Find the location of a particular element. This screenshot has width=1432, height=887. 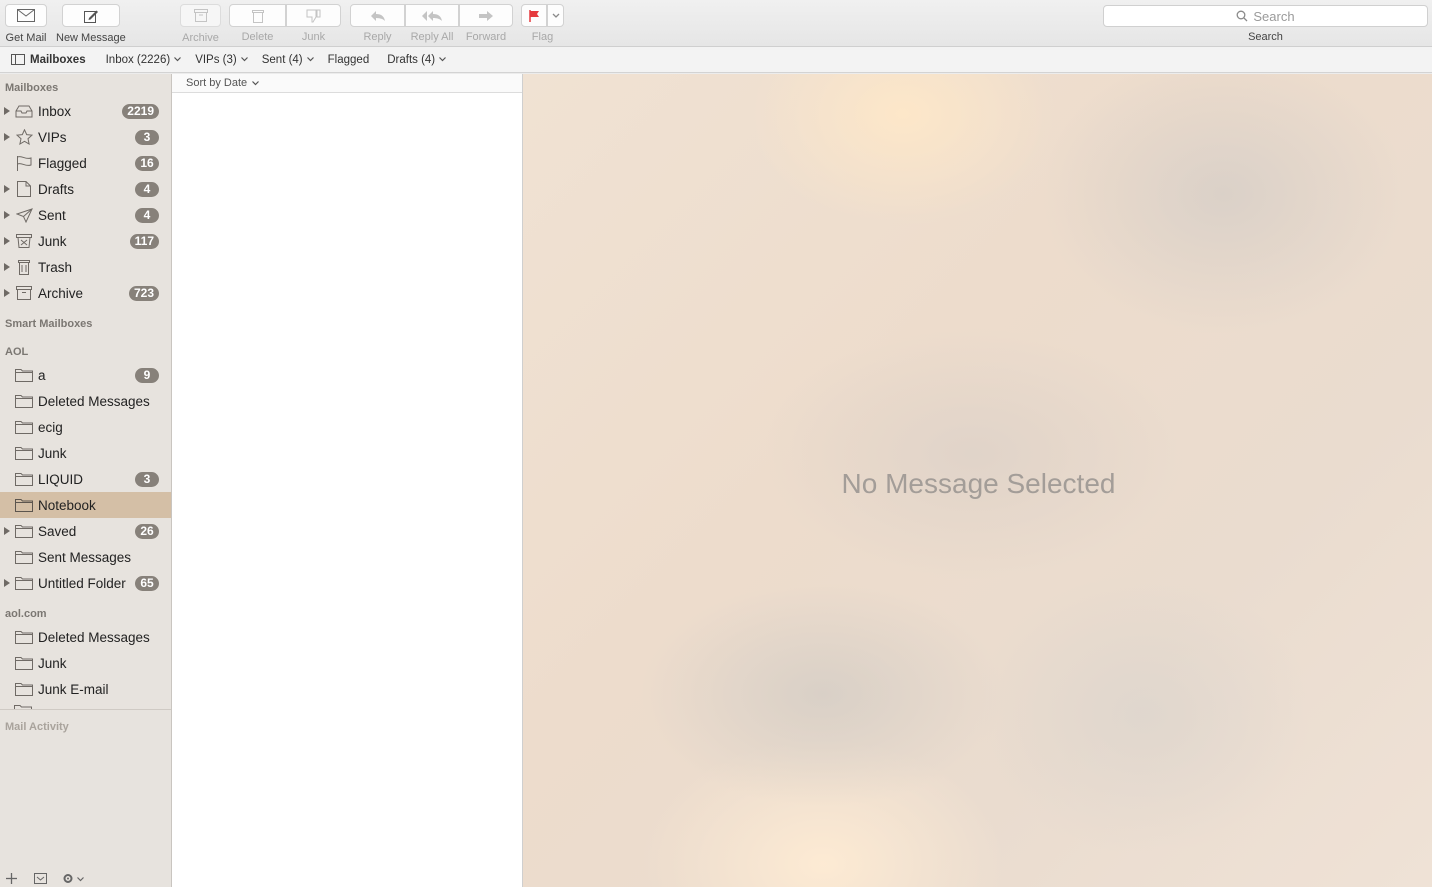

folder-label: Untitled Folder is located at coordinates (82, 583).